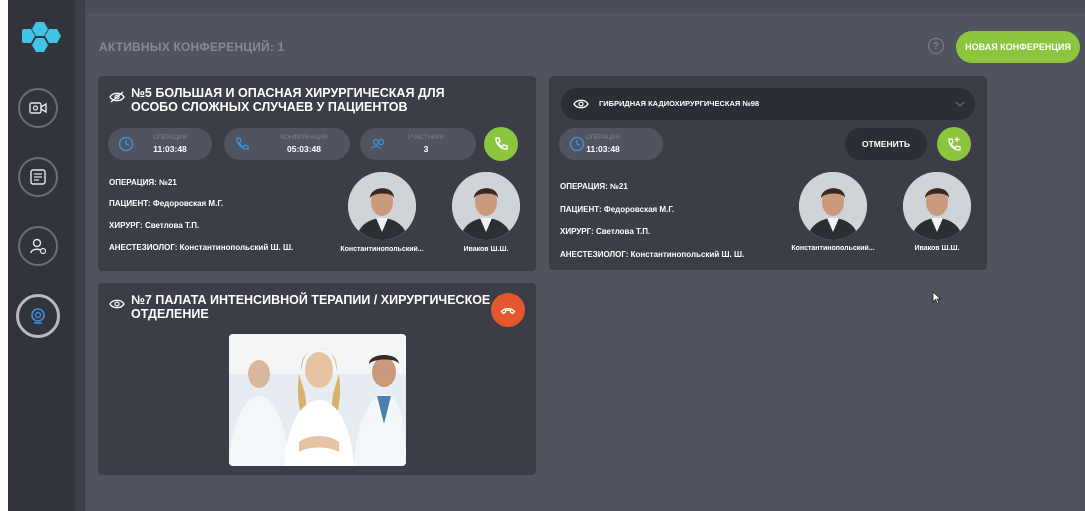 This screenshot has width=1085, height=511. I want to click on stat-label: КОНФЕРЕНЦИЯ, so click(304, 138).